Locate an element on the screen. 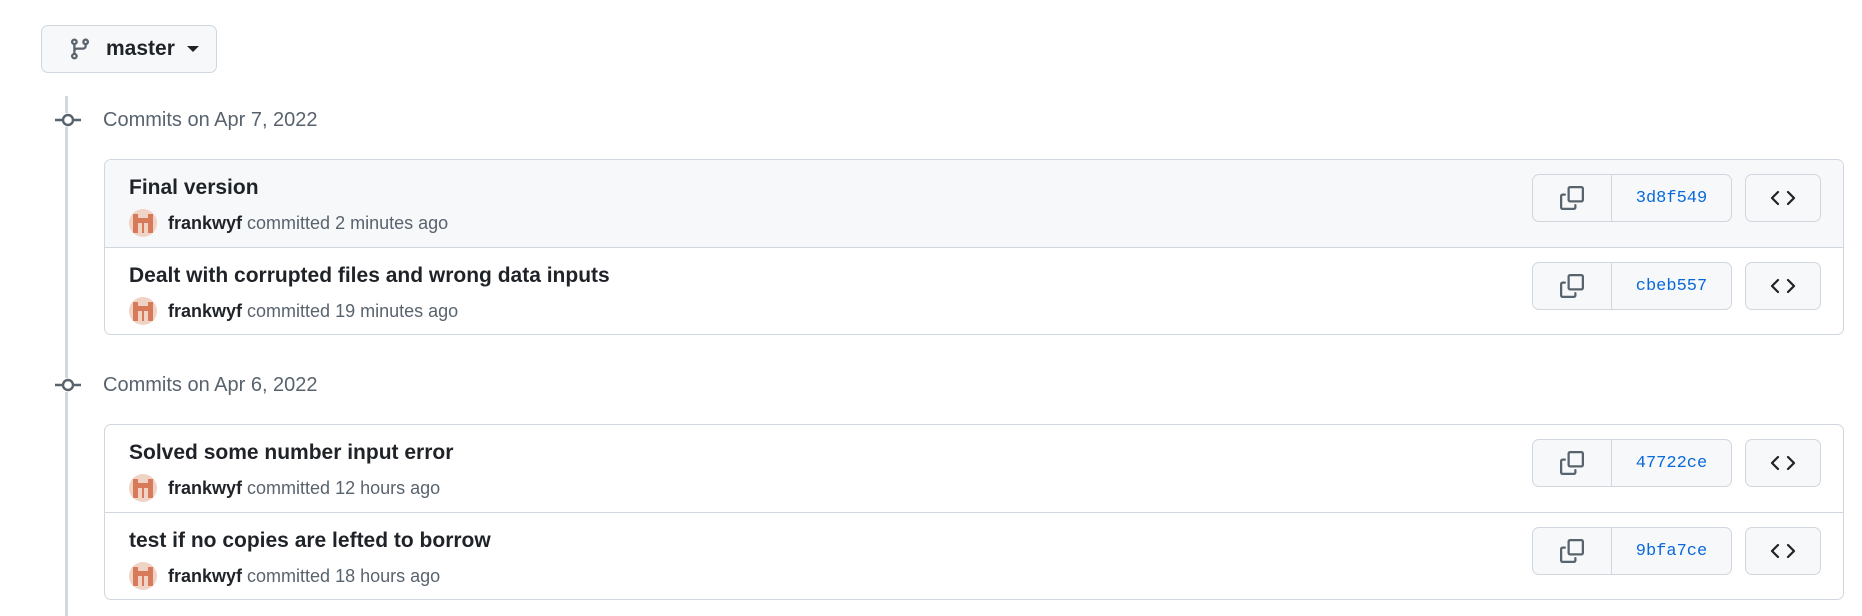  commit-sha-button-group: 47722ce is located at coordinates (1632, 463).